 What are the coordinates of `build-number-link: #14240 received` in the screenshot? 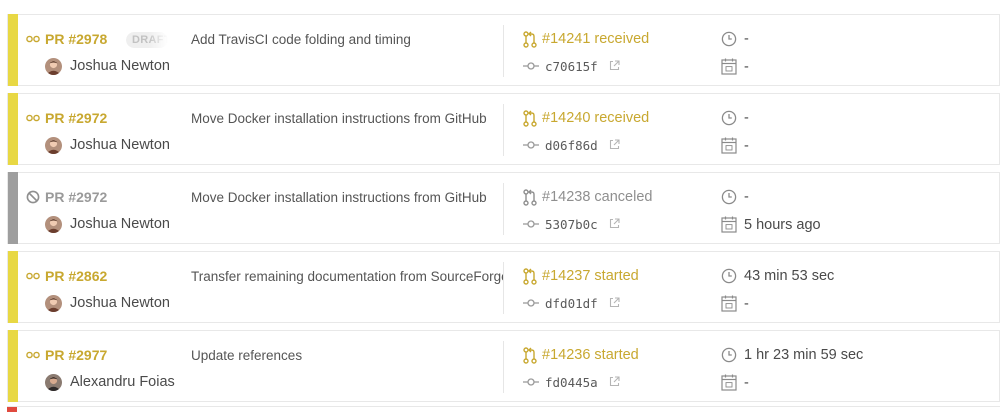 It's located at (595, 118).